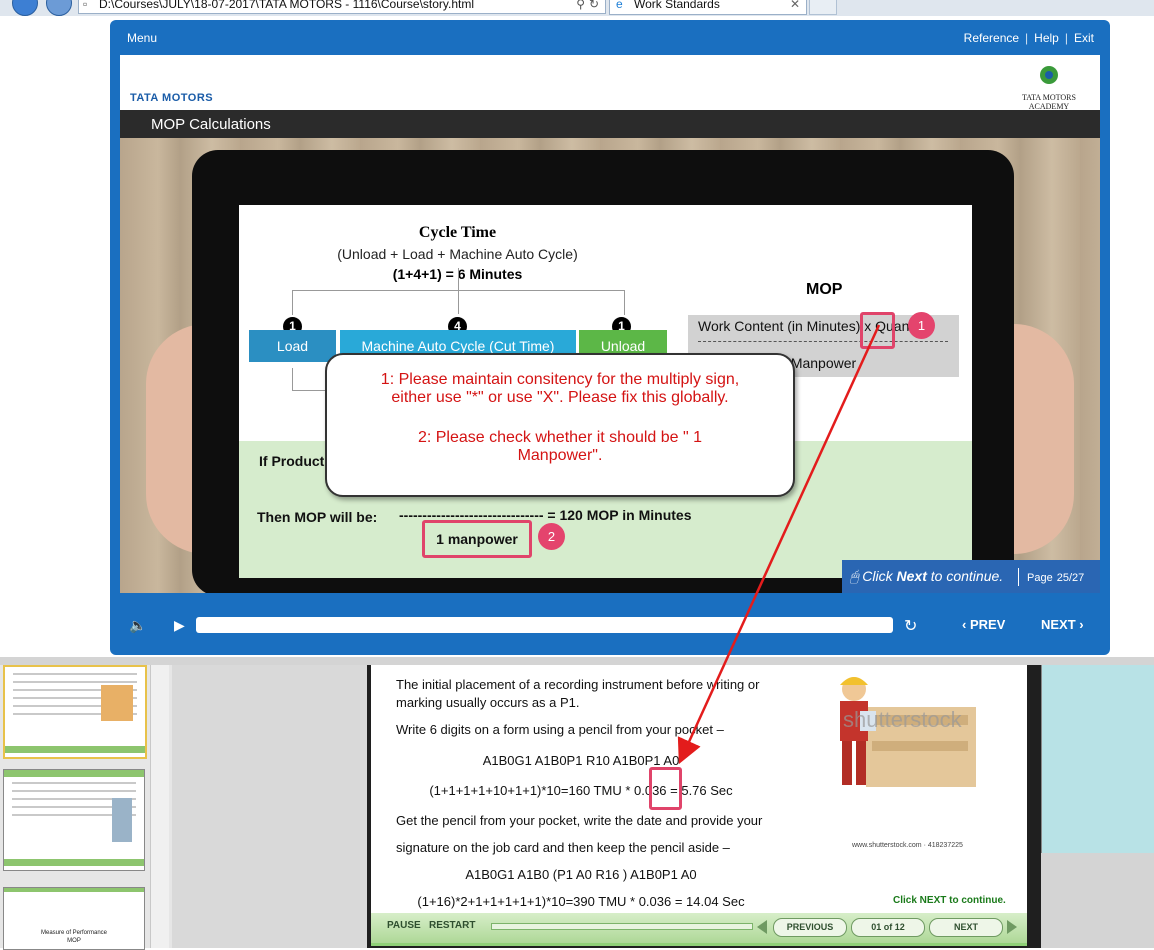  Describe the element at coordinates (551, 536) in the screenshot. I see `annotation-marker-2: 2` at that location.